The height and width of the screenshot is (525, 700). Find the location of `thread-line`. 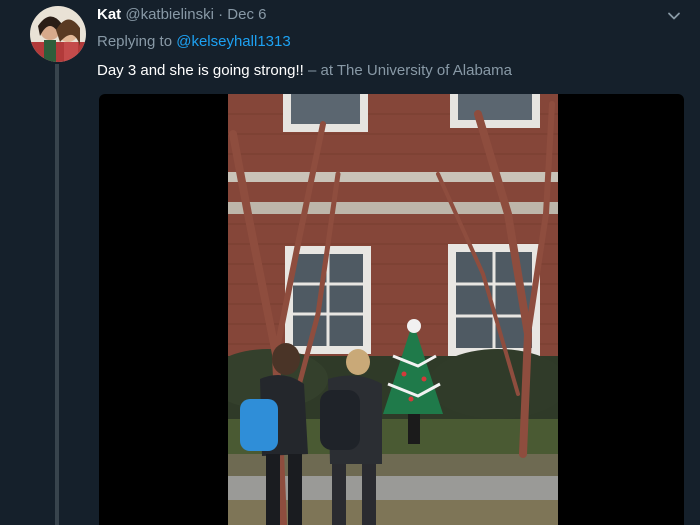

thread-line is located at coordinates (57, 294).